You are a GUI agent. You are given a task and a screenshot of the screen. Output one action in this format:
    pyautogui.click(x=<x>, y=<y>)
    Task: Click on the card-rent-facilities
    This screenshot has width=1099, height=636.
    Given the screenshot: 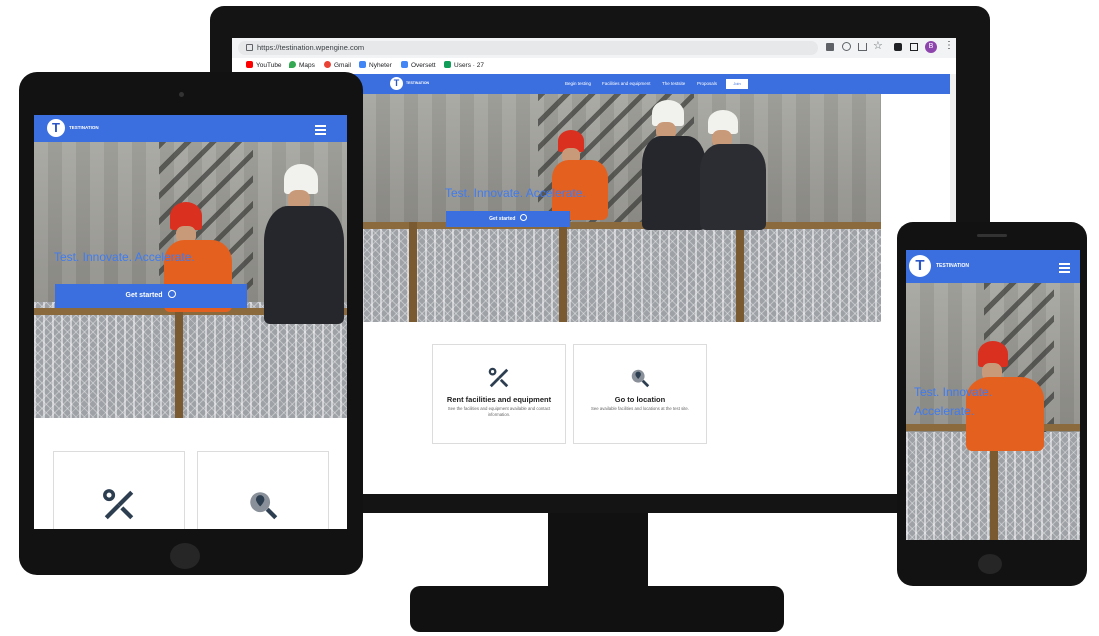 What is the action you would take?
    pyautogui.click(x=119, y=490)
    